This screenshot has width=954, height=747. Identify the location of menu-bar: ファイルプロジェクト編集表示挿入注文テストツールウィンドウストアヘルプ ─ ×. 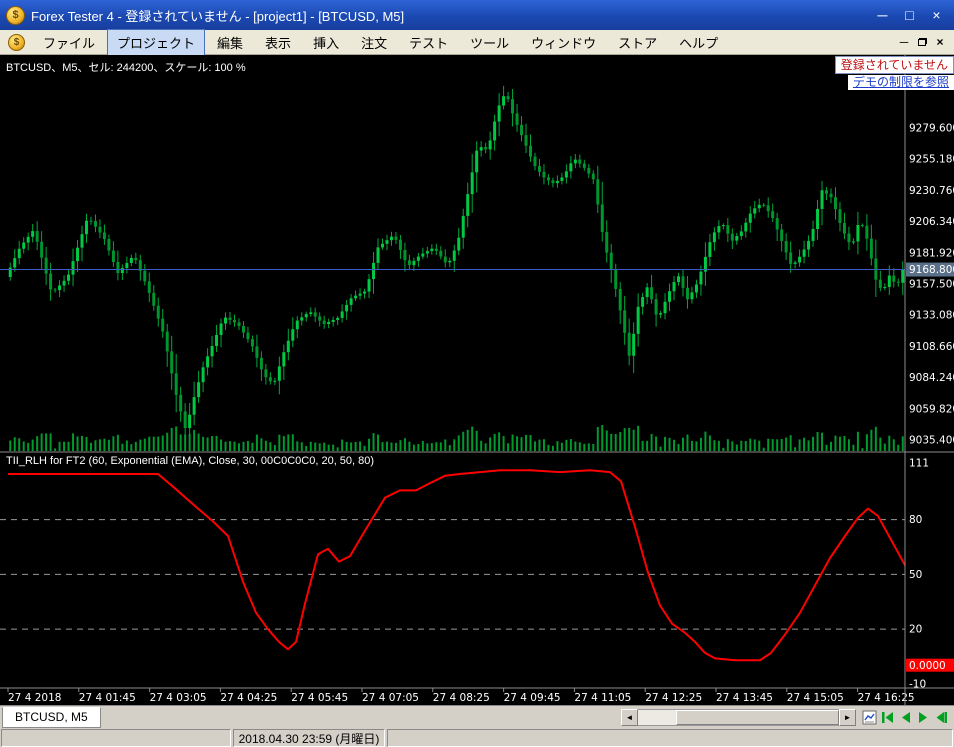
(477, 42).